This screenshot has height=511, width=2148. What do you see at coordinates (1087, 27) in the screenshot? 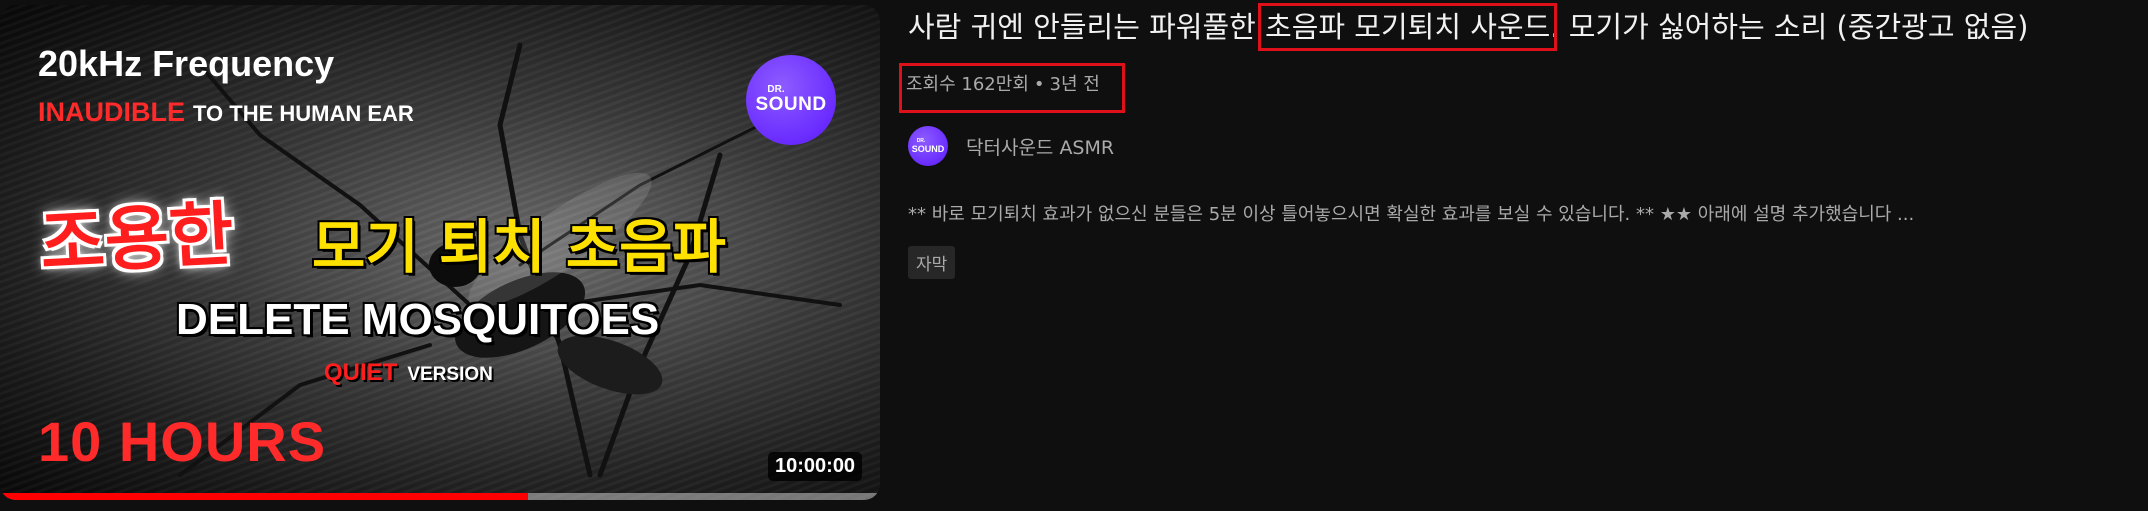
I see `title-text-start: 사람 귀엔 안들리는 파워풀한` at bounding box center [1087, 27].